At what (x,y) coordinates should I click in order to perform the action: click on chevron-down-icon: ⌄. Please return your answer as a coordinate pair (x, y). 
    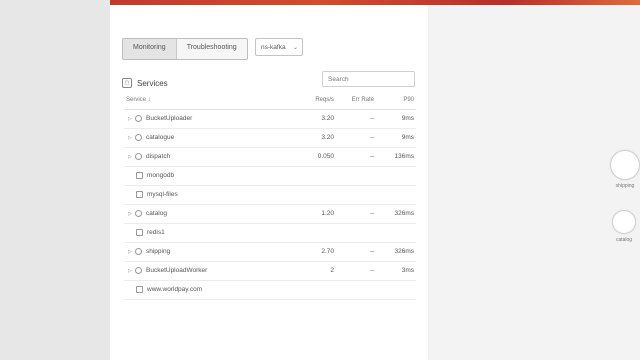
    Looking at the image, I should click on (295, 48).